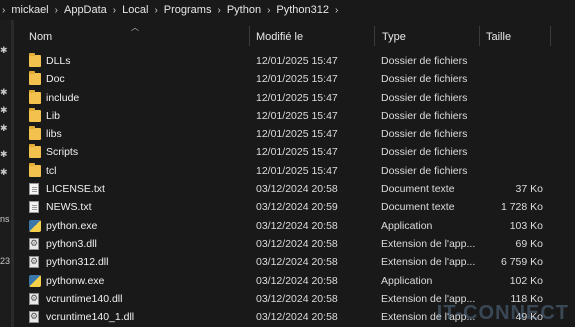 Image resolution: width=575 pixels, height=327 pixels. What do you see at coordinates (84, 298) in the screenshot?
I see `file-name: vcruntime140.dll` at bounding box center [84, 298].